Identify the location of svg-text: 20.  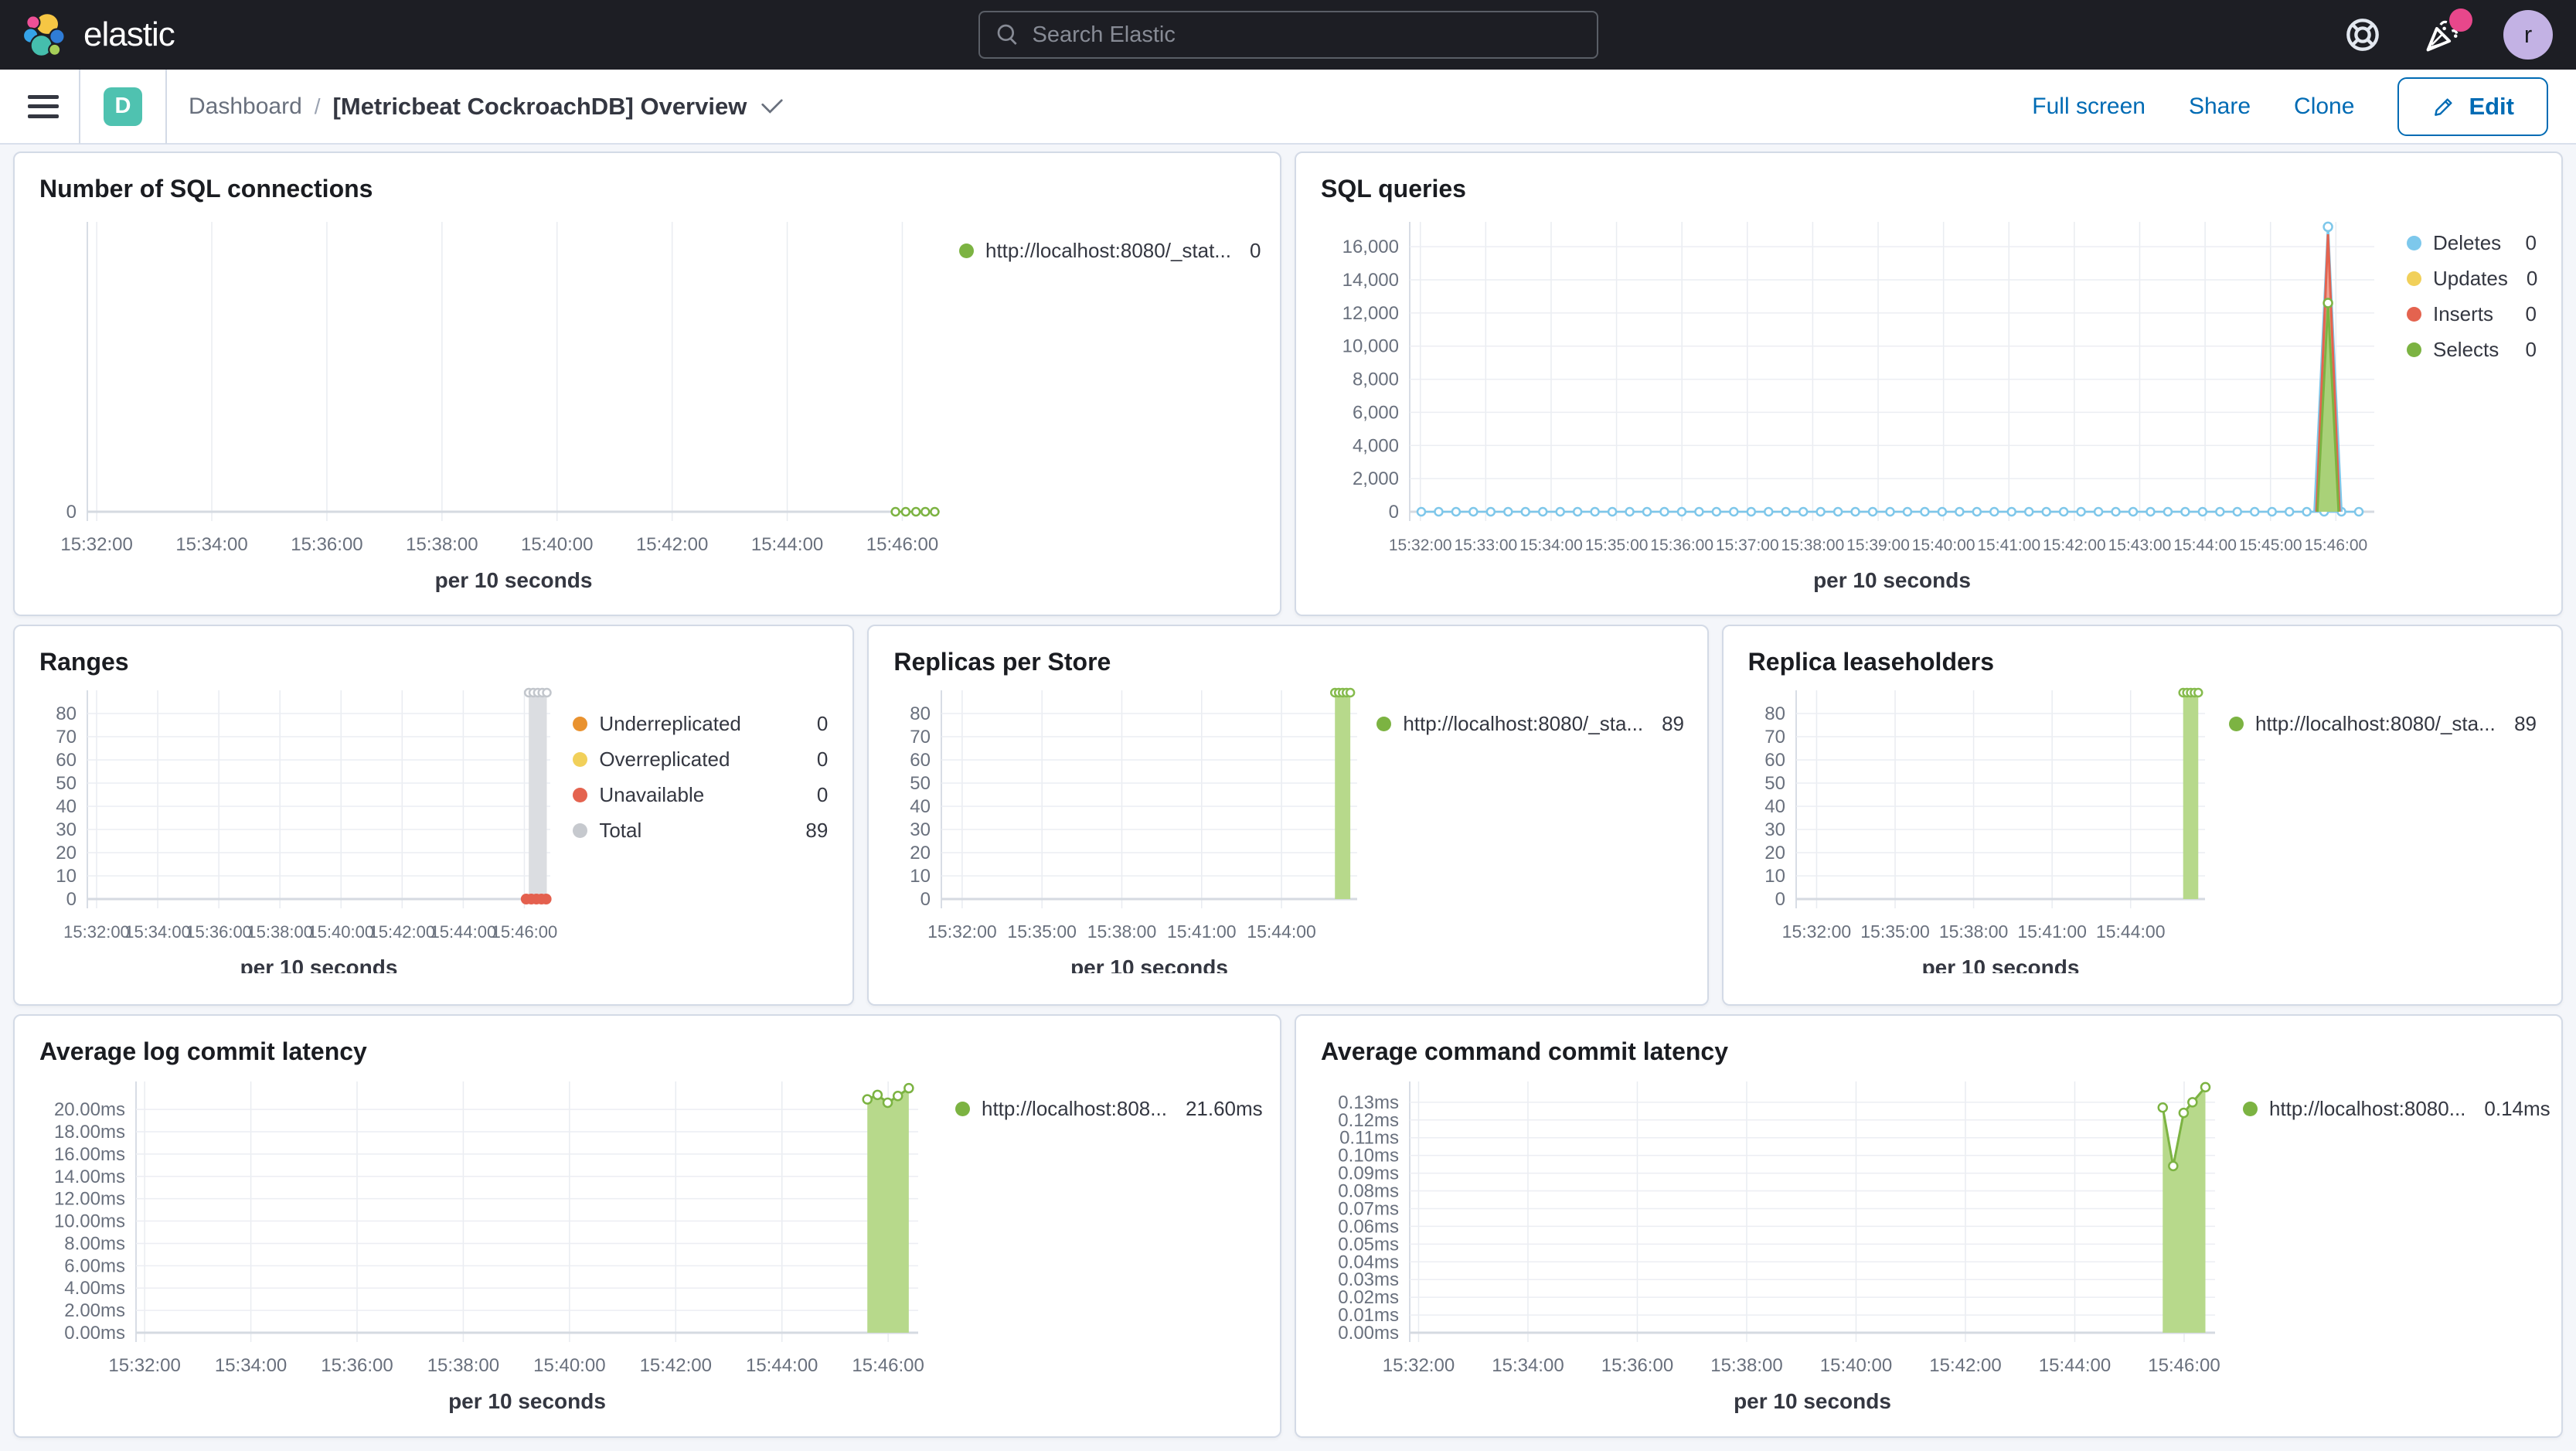
(920, 853).